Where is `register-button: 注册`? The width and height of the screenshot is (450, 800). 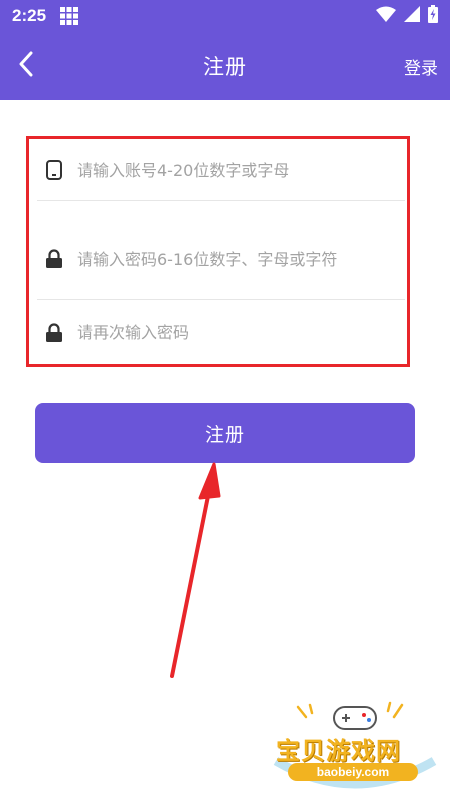
register-button: 注册 is located at coordinates (225, 433).